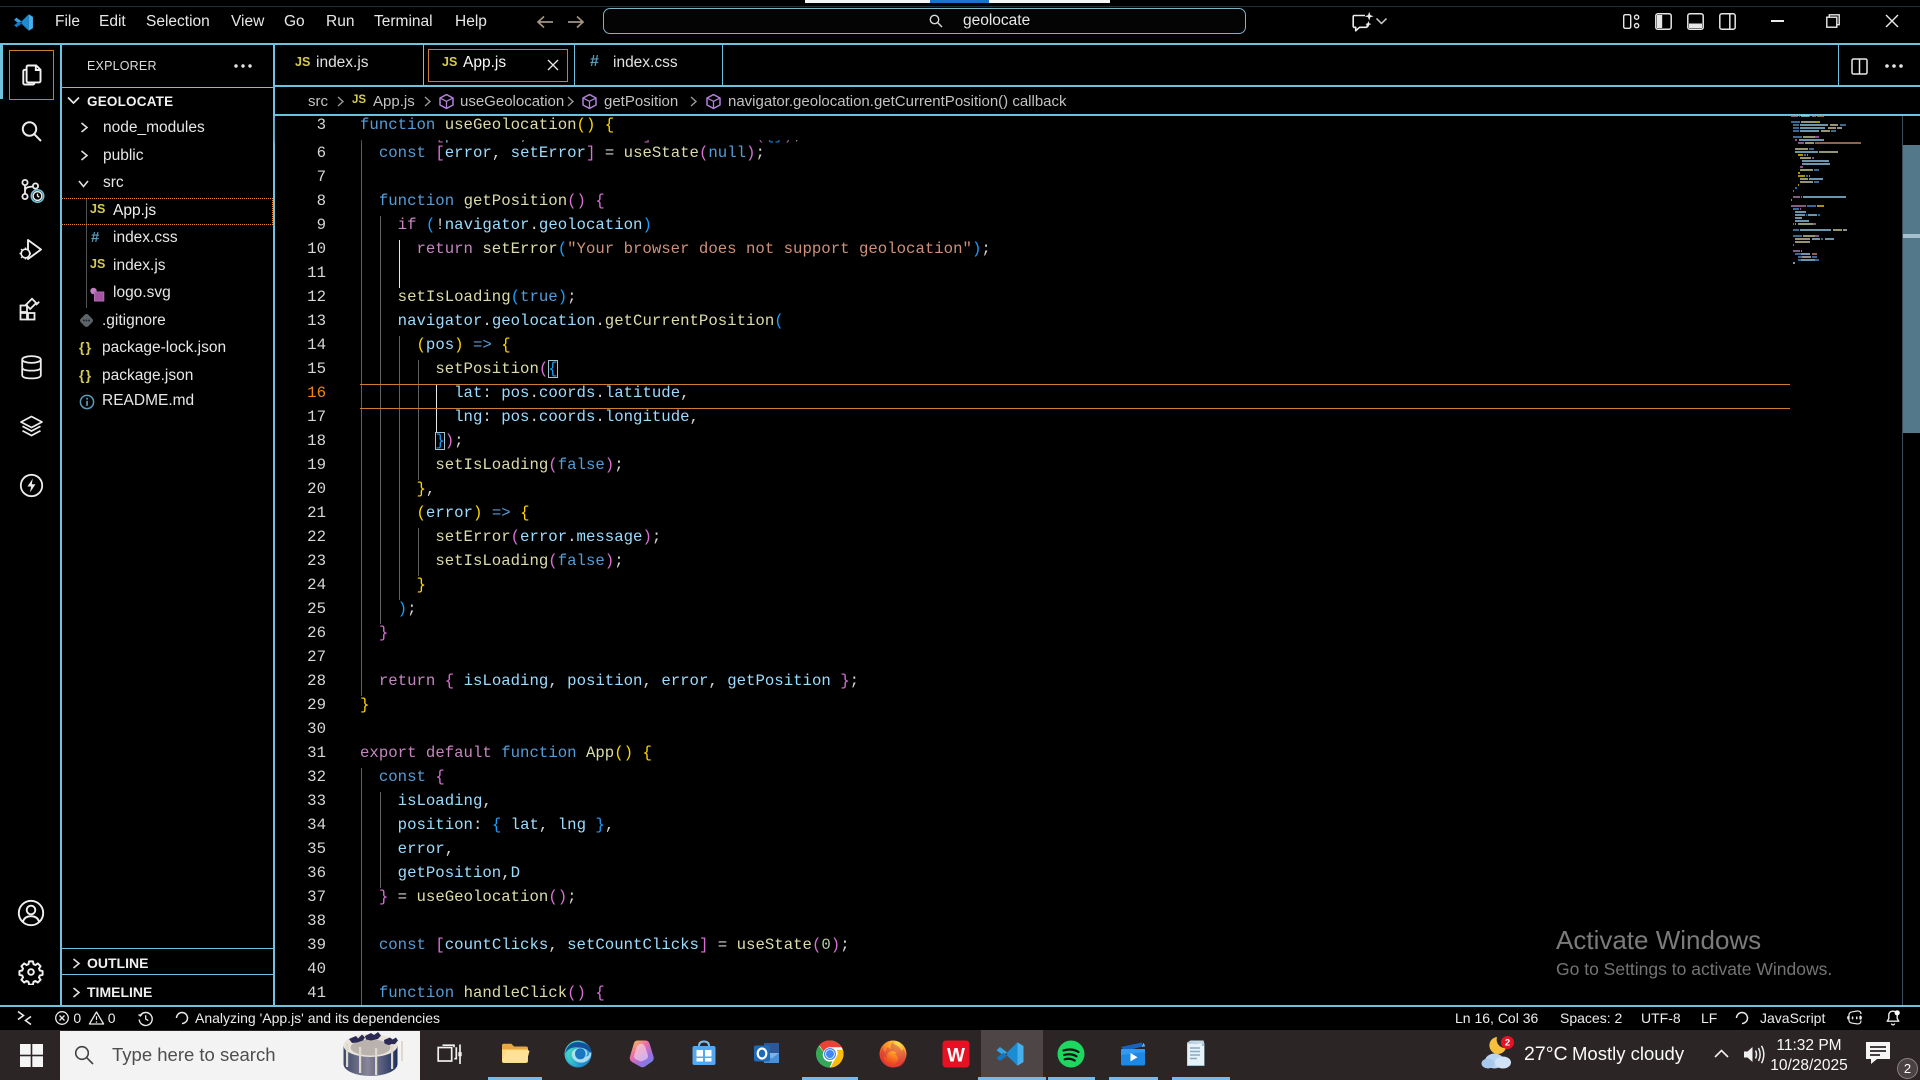  What do you see at coordinates (1507, 1043) in the screenshot?
I see `svg-text: 2` at bounding box center [1507, 1043].